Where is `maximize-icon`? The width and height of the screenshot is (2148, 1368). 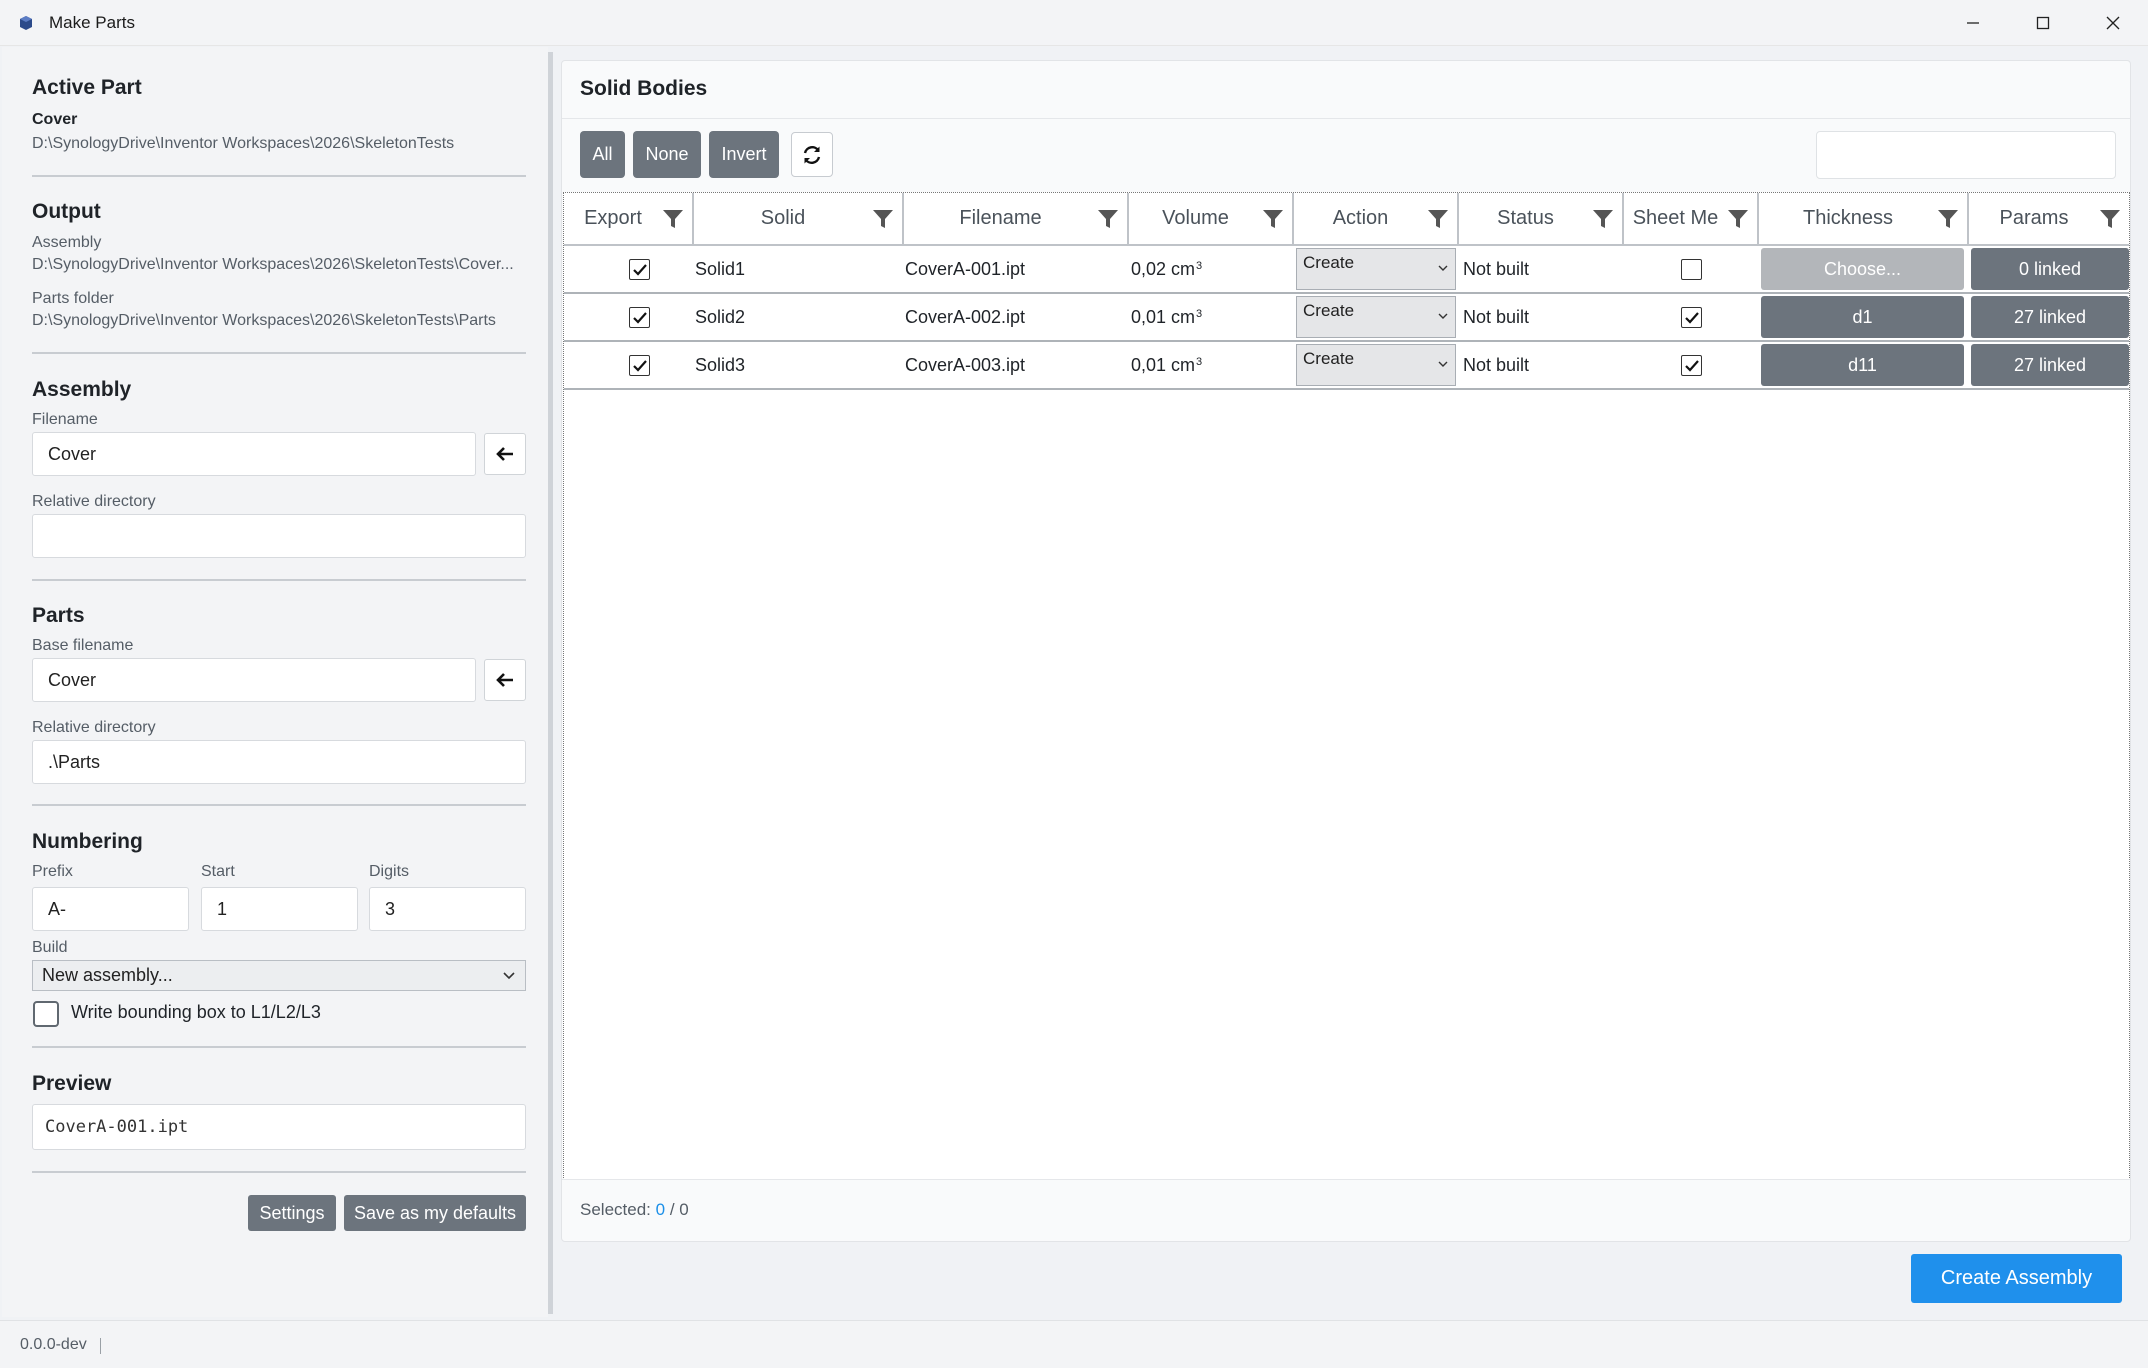
maximize-icon is located at coordinates (2043, 23).